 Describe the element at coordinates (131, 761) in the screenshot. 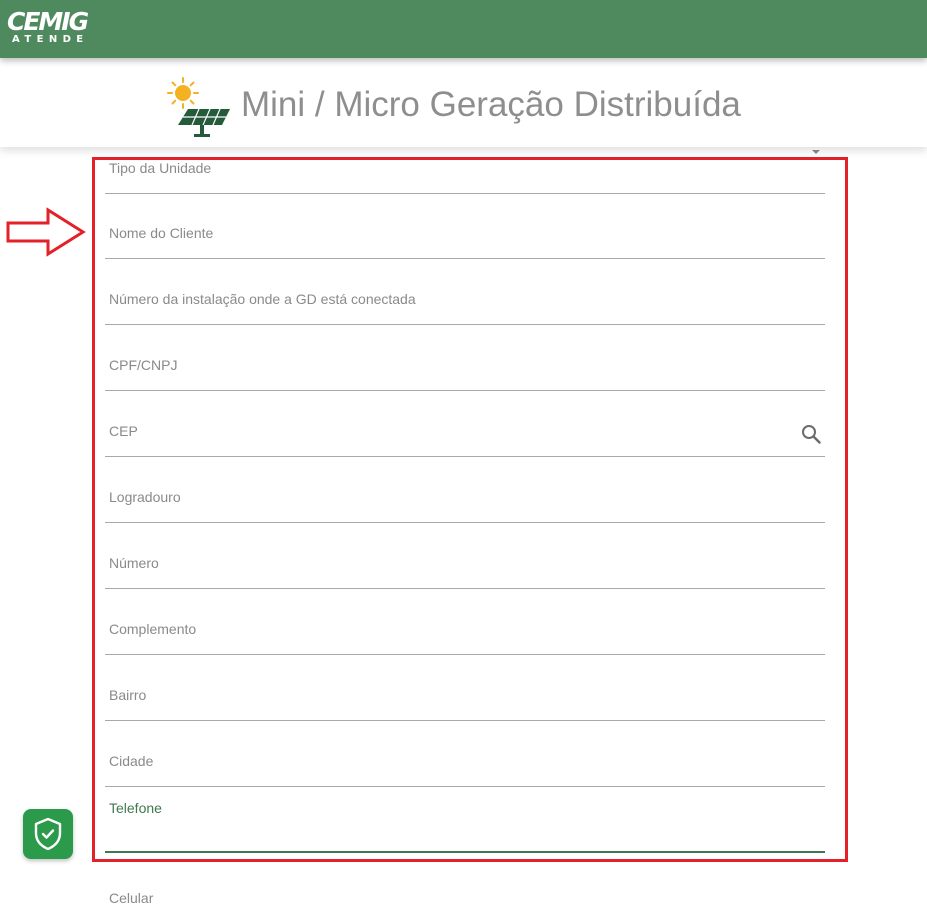

I see `field-label: Cidade` at that location.